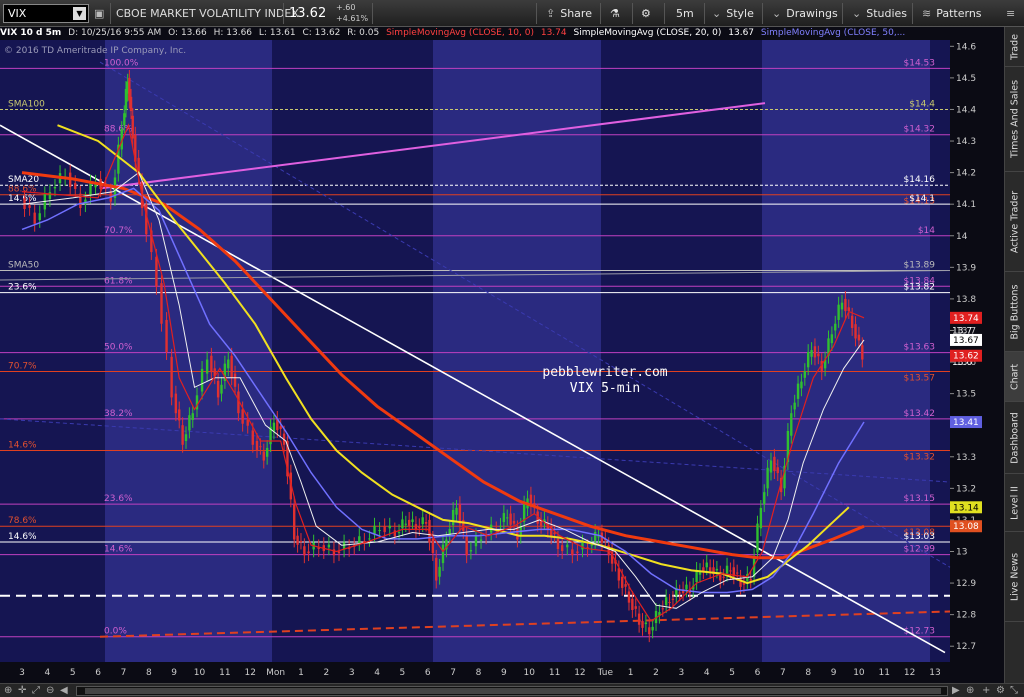 The width and height of the screenshot is (1024, 697). I want to click on fib-red-label: 78.6%, so click(22, 521).